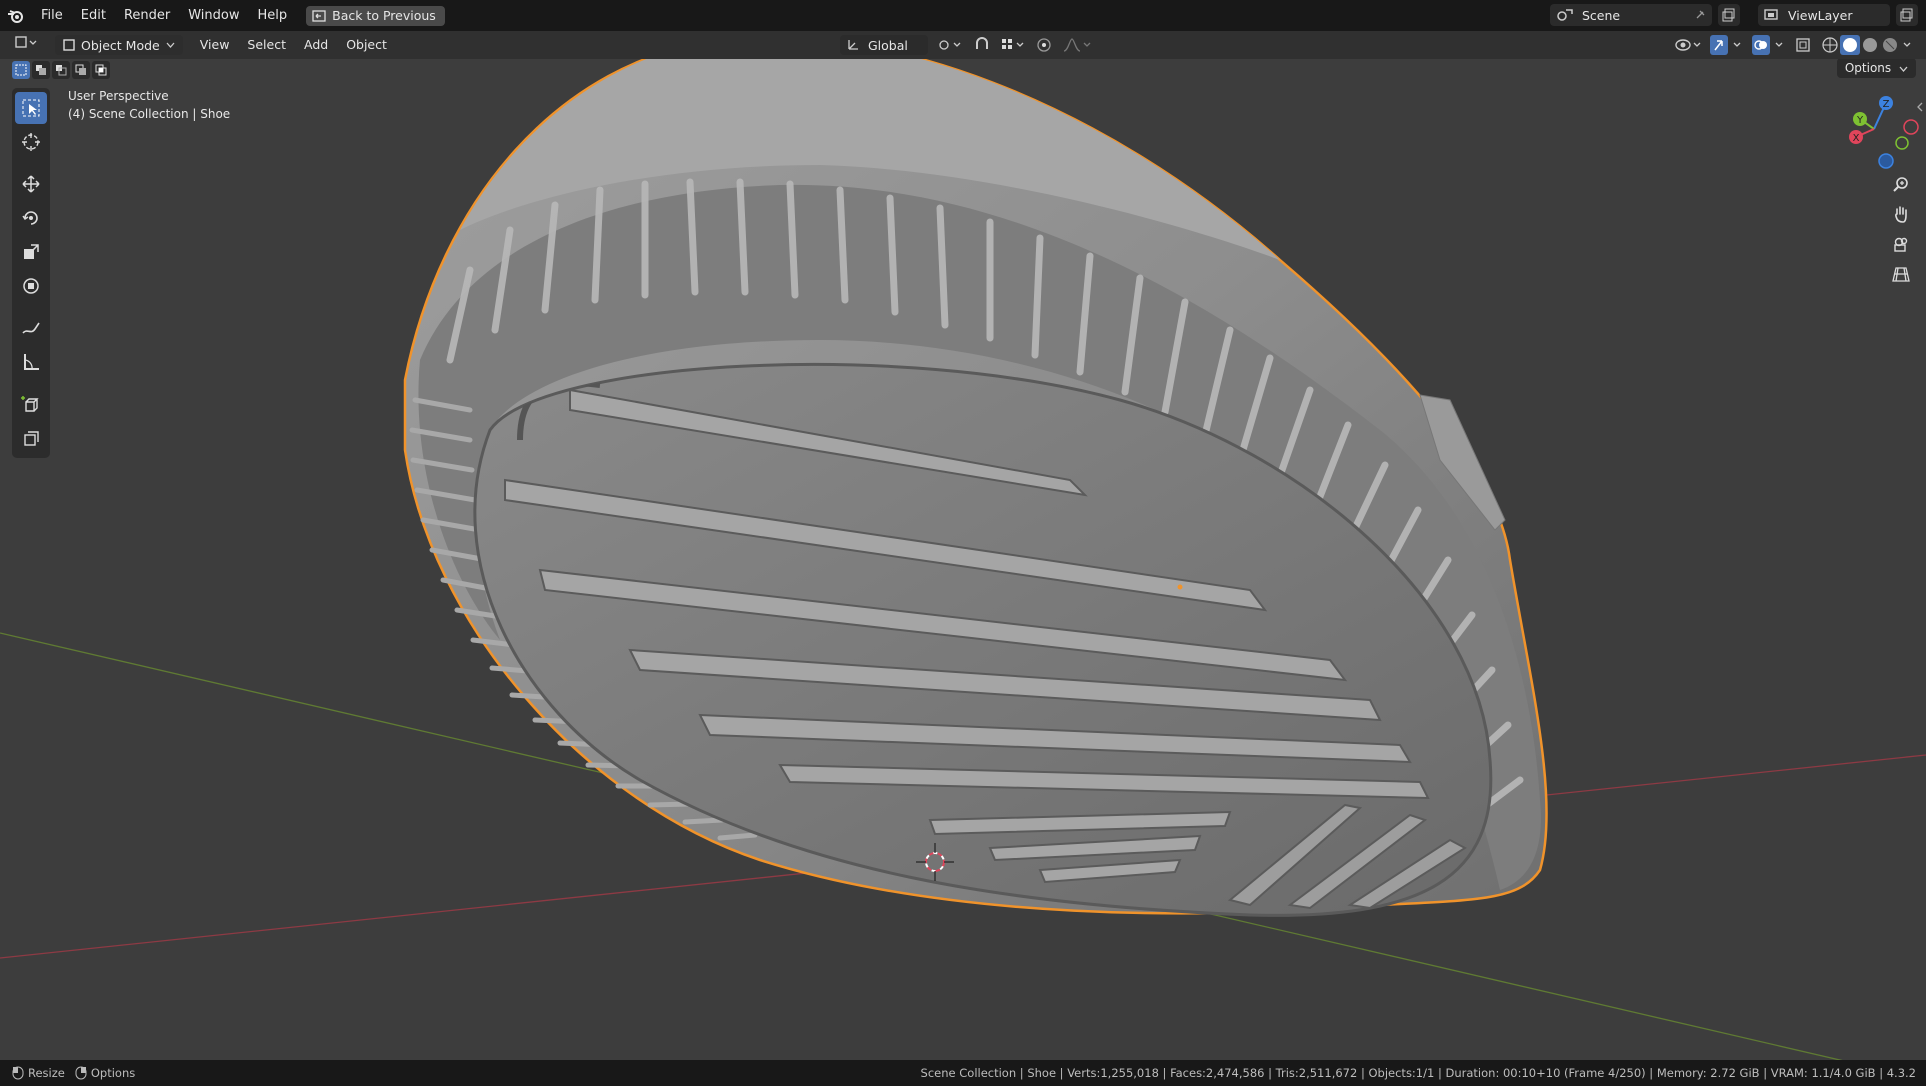  Describe the element at coordinates (21, 70) in the screenshot. I see `select-new-button` at that location.